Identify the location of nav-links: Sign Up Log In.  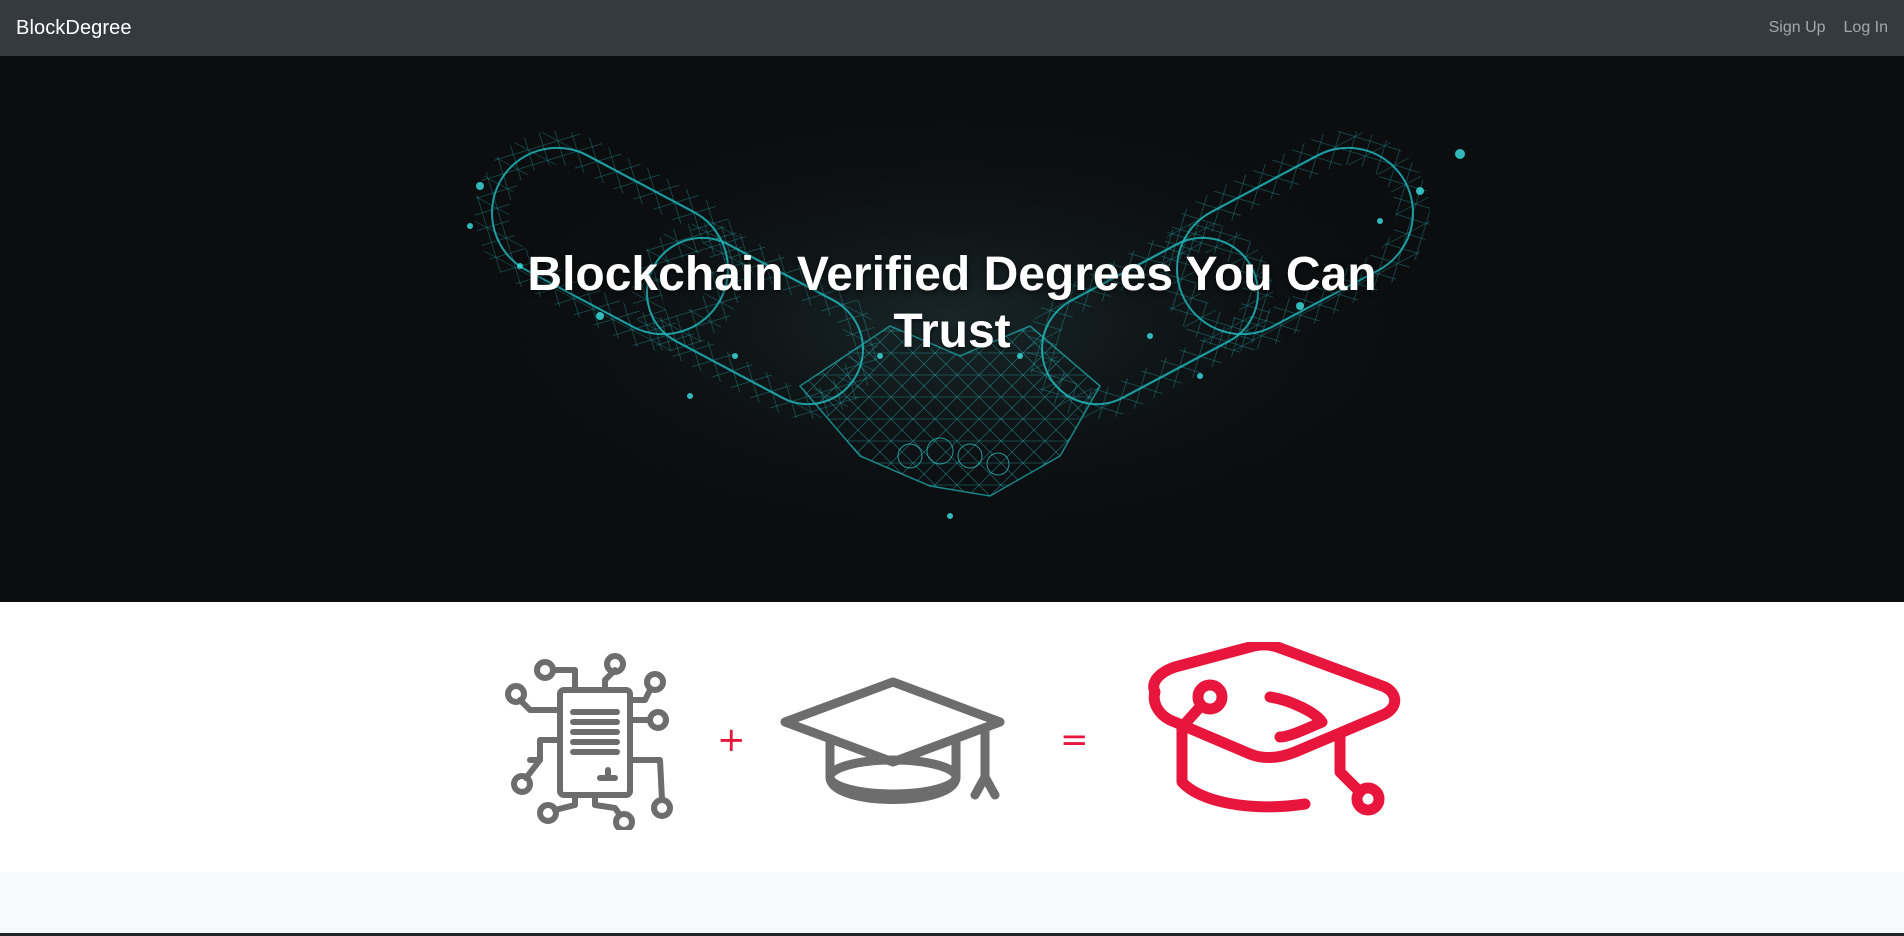
(1828, 28).